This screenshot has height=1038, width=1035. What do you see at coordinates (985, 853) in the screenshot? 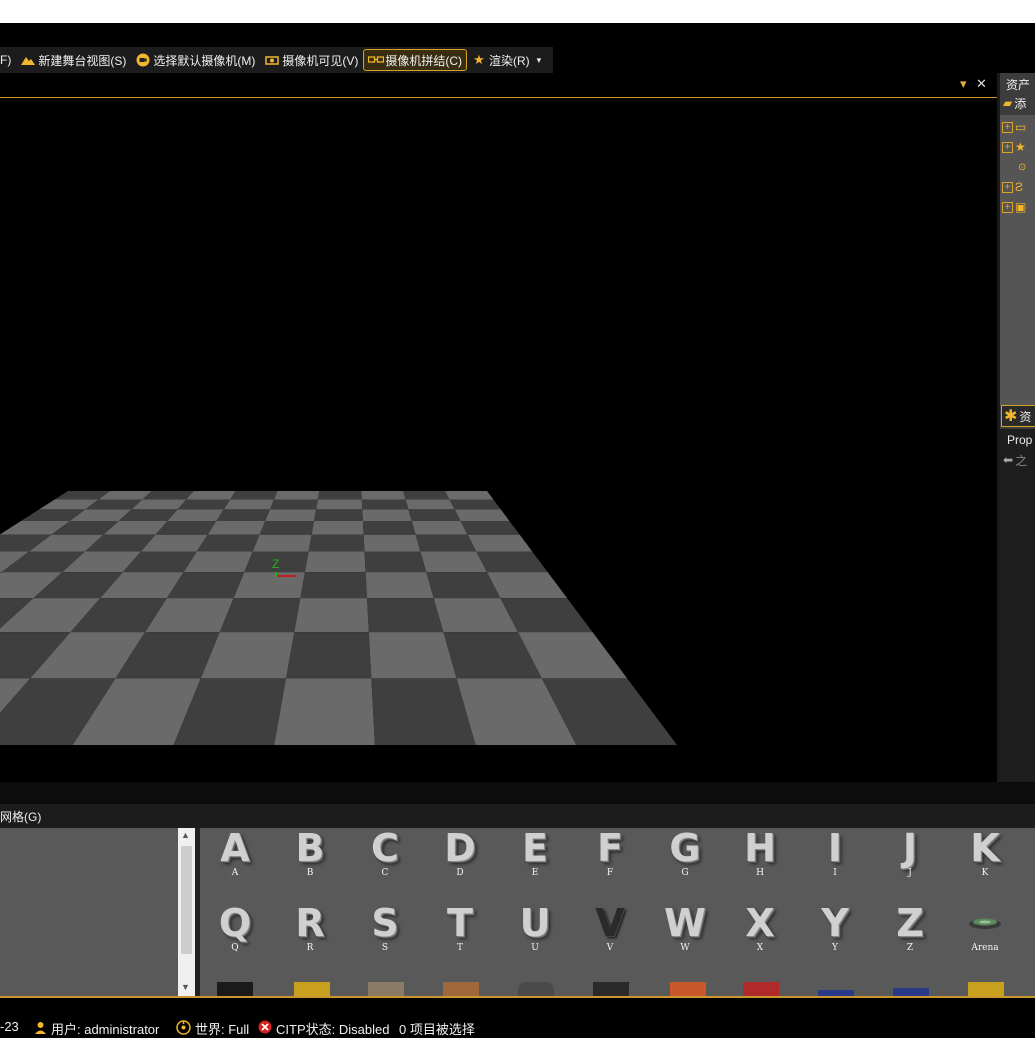
I see `grid-item-K: KK` at bounding box center [985, 853].